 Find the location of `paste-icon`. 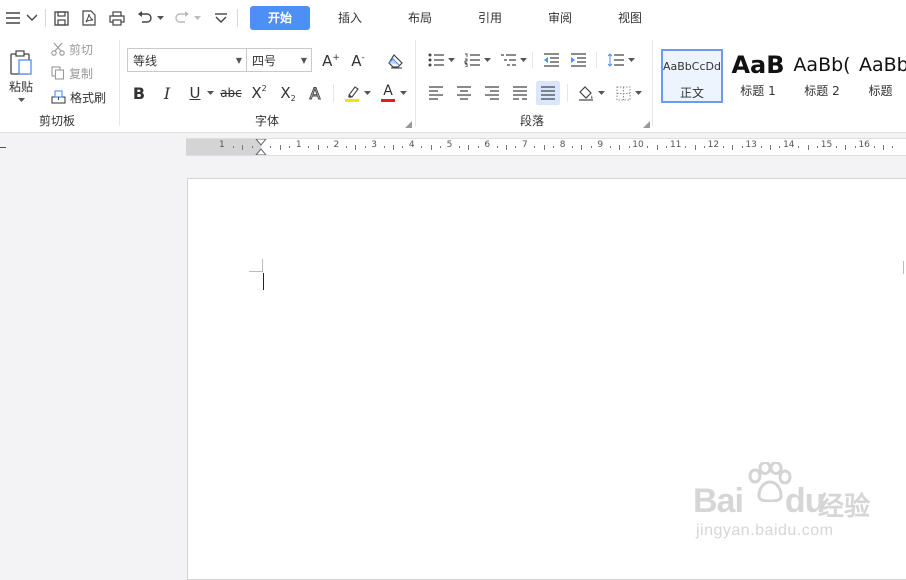

paste-icon is located at coordinates (21, 62).